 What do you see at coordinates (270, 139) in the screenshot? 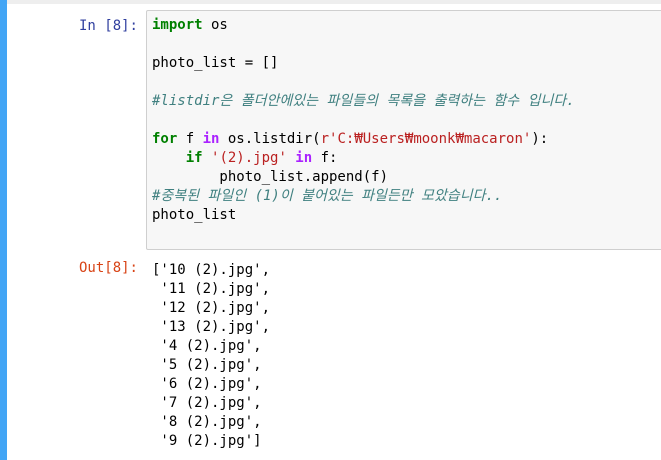
I see `code-listdir-call: os.listdir(` at bounding box center [270, 139].